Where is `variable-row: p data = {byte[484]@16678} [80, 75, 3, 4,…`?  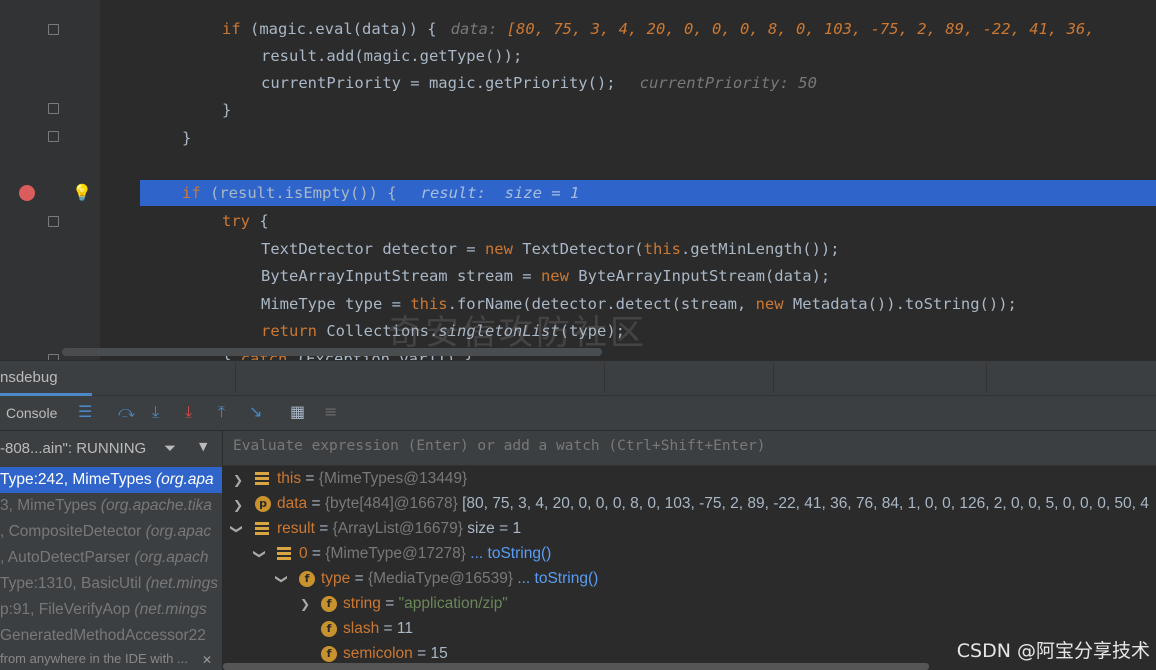
variable-row: p data = {byte[484]@16678} [80, 75, 3, 4,… is located at coordinates (702, 503).